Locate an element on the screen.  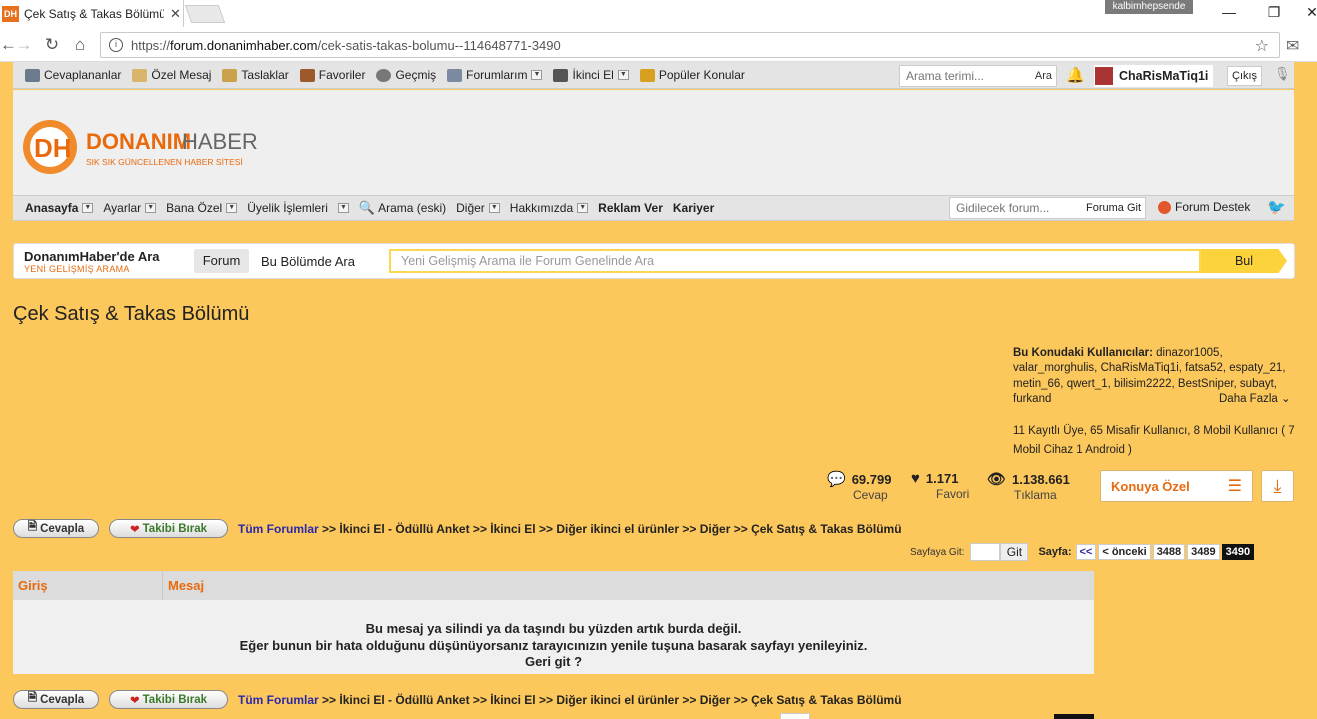
toplink-drafts: Taslaklar is located at coordinates (255, 75).